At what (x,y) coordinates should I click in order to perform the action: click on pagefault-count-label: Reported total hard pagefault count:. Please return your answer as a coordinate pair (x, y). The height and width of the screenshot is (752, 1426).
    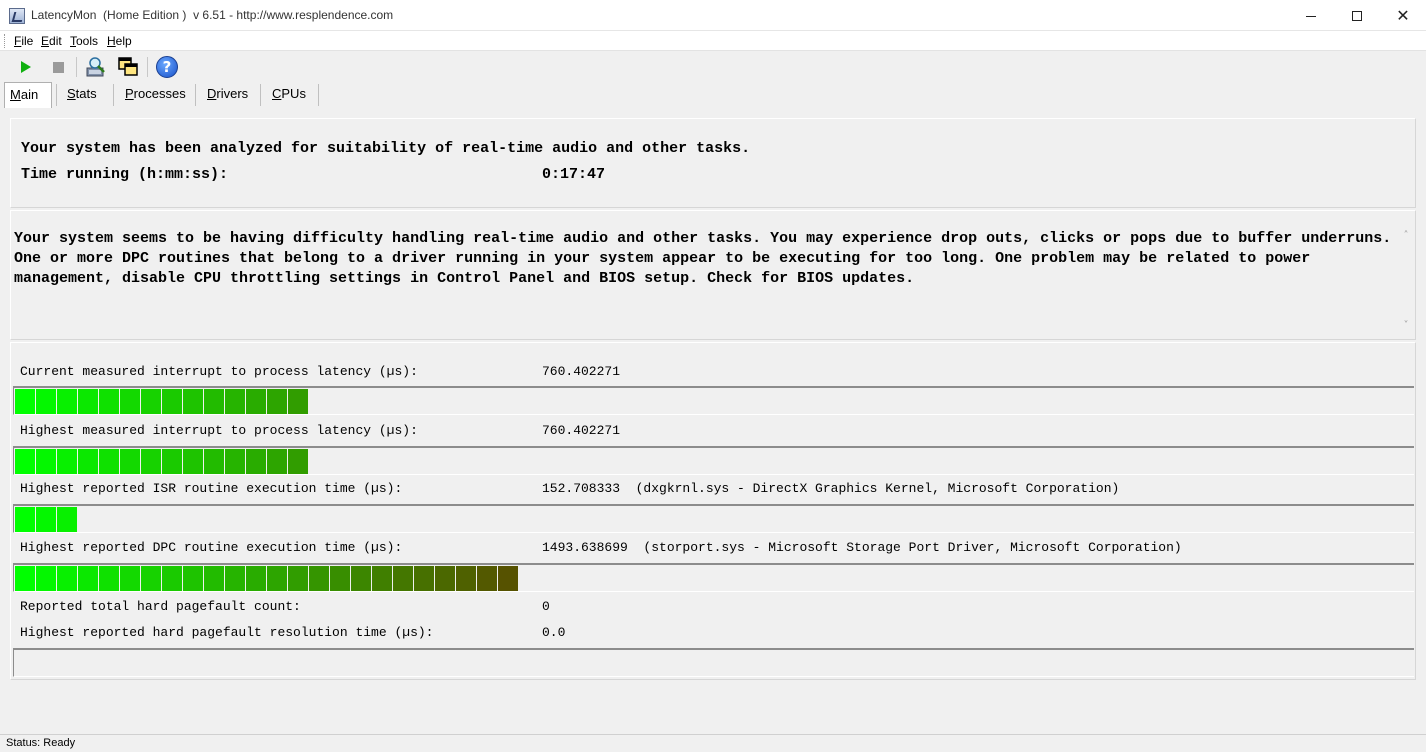
    Looking at the image, I should click on (160, 606).